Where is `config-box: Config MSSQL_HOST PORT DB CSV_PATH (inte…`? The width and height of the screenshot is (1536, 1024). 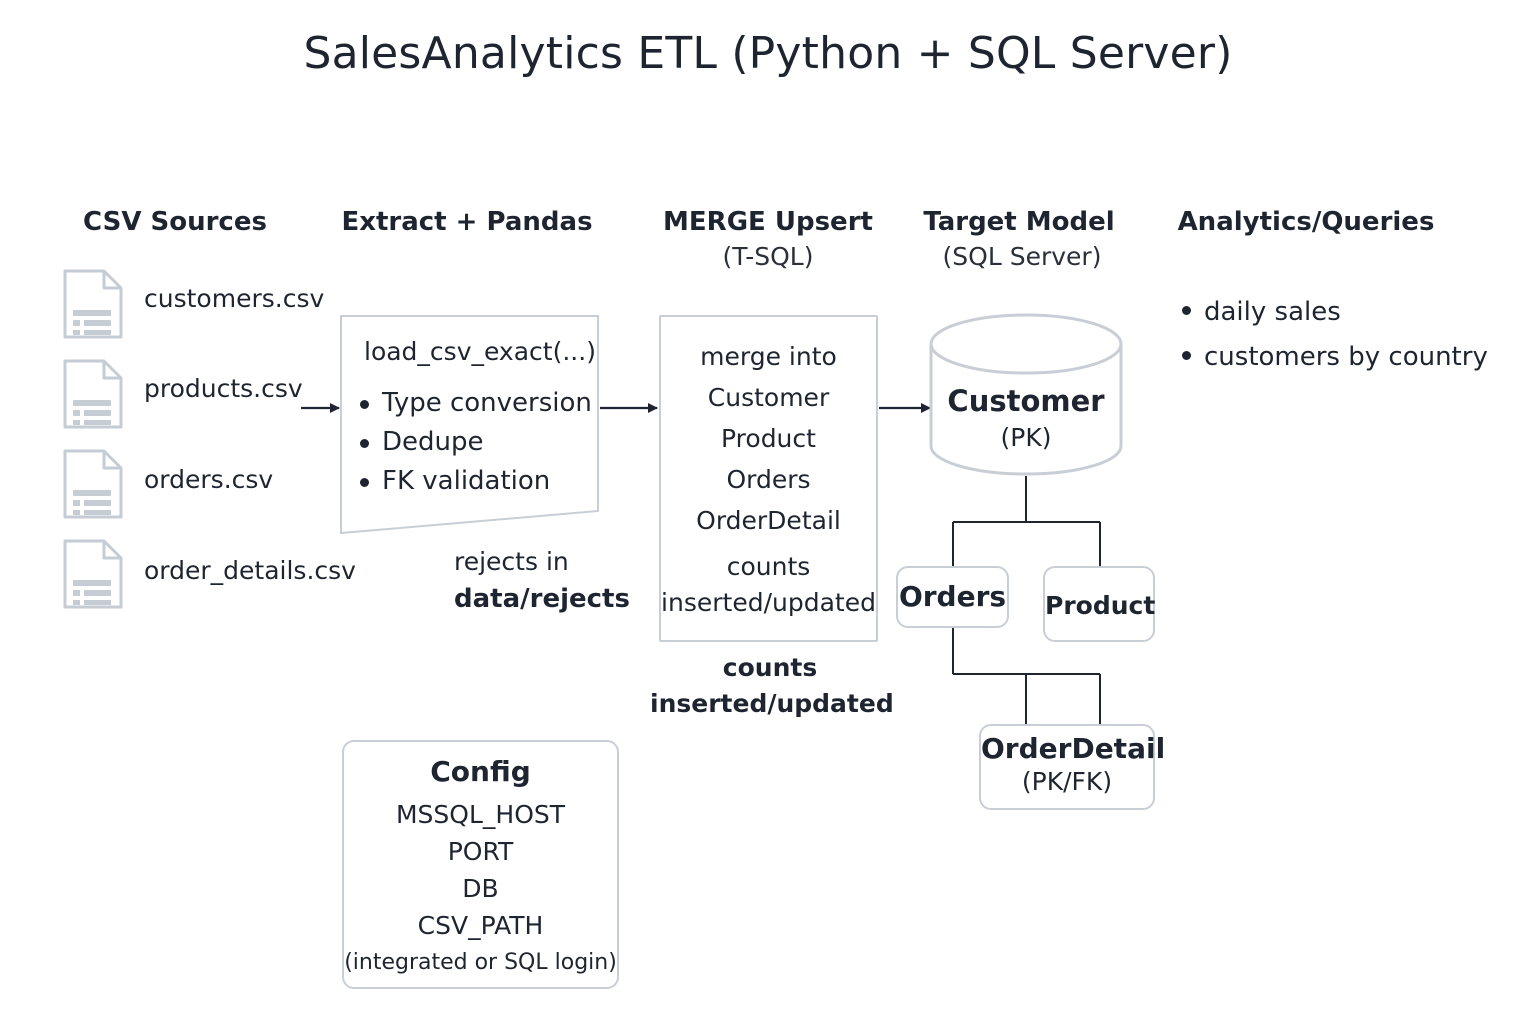 config-box: Config MSSQL_HOST PORT DB CSV_PATH (inte… is located at coordinates (480, 864).